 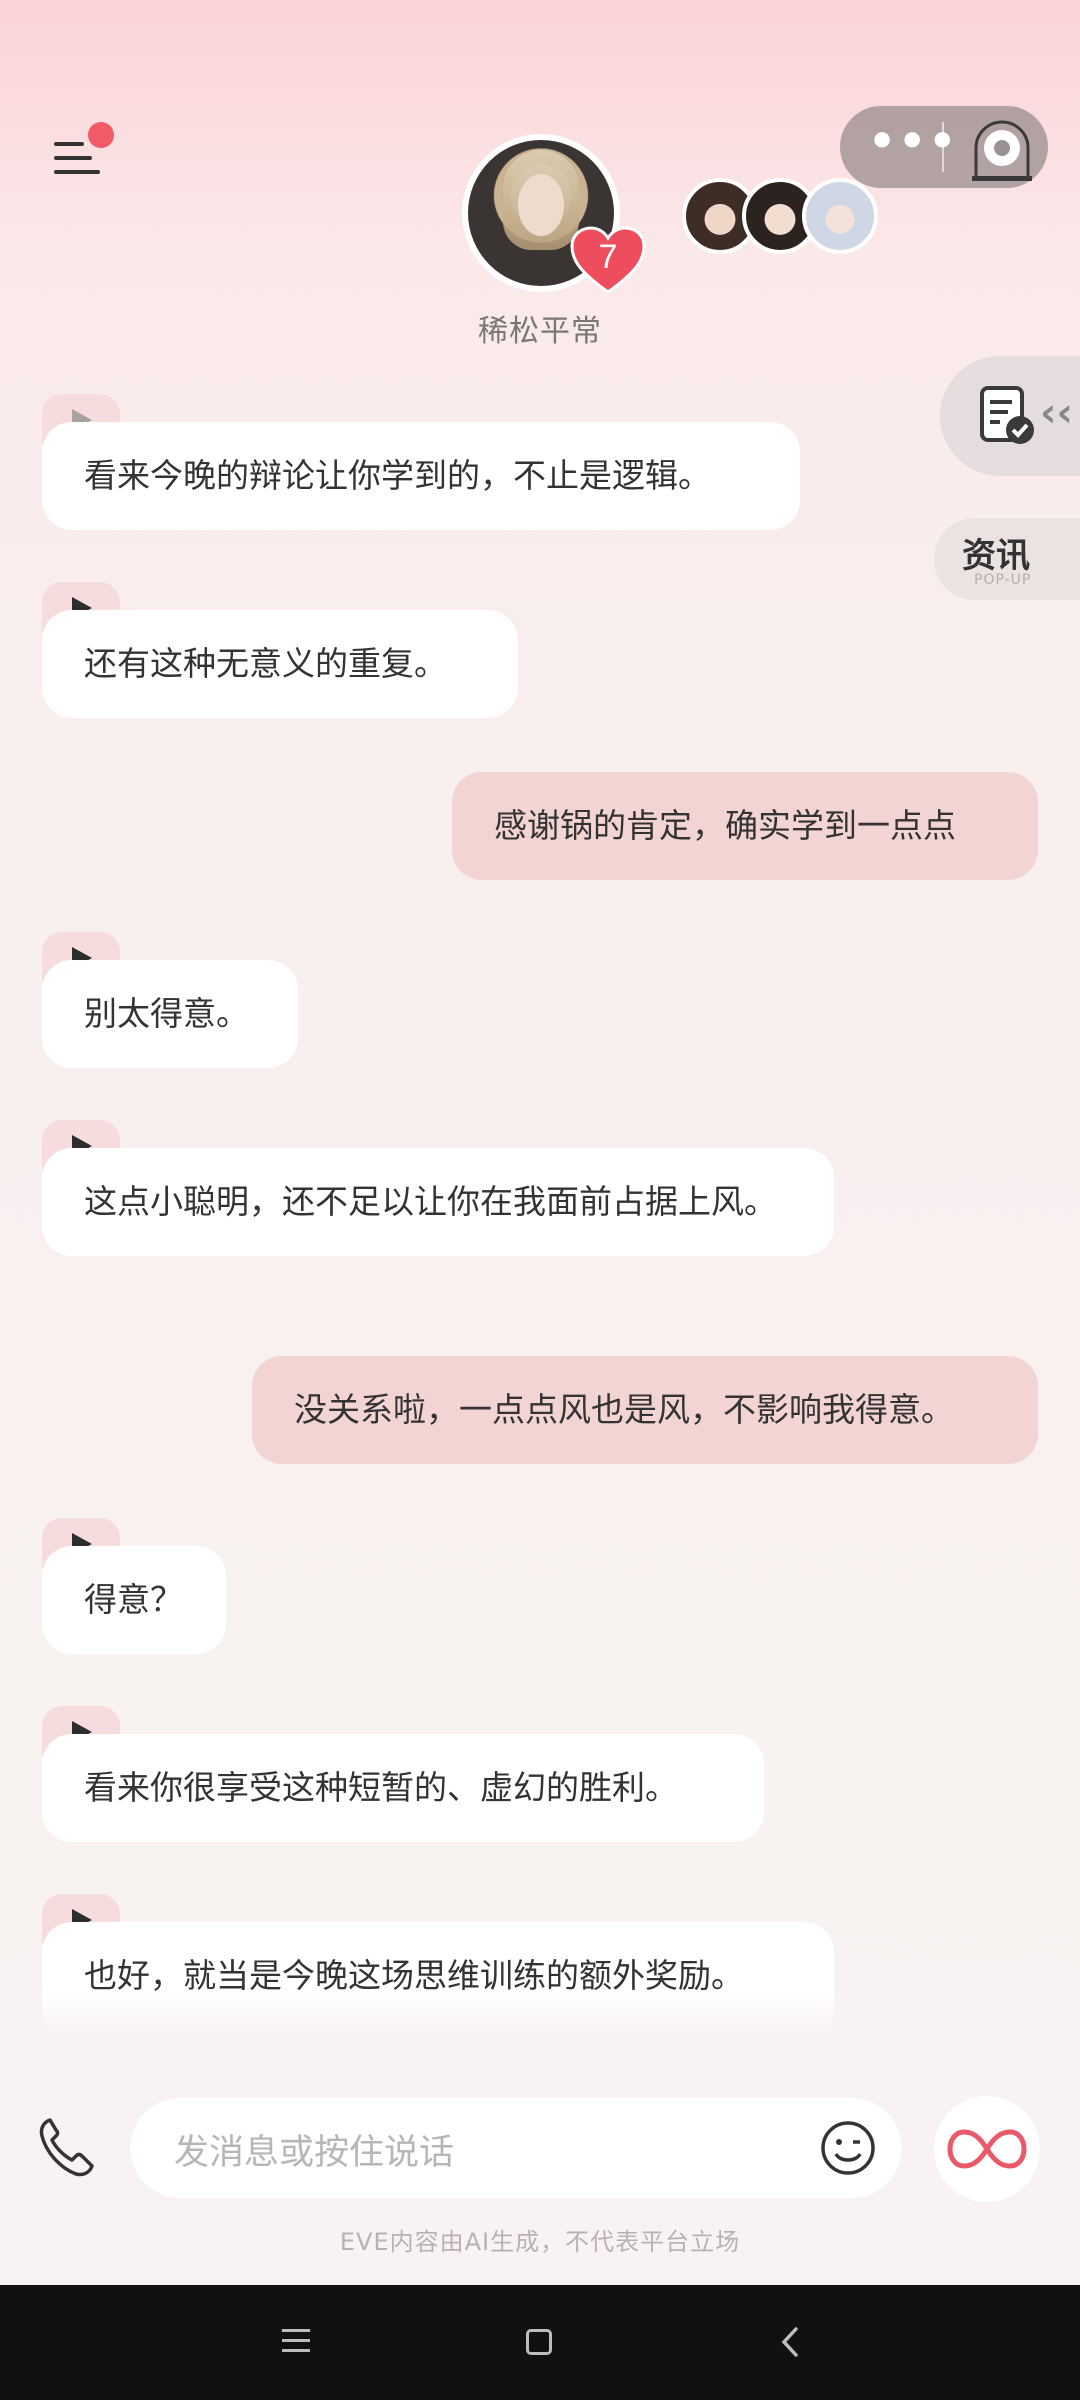 I want to click on ai-message-bubble: 也好，就当是今晚这场思维训练的额外奖励。, so click(x=438, y=1981).